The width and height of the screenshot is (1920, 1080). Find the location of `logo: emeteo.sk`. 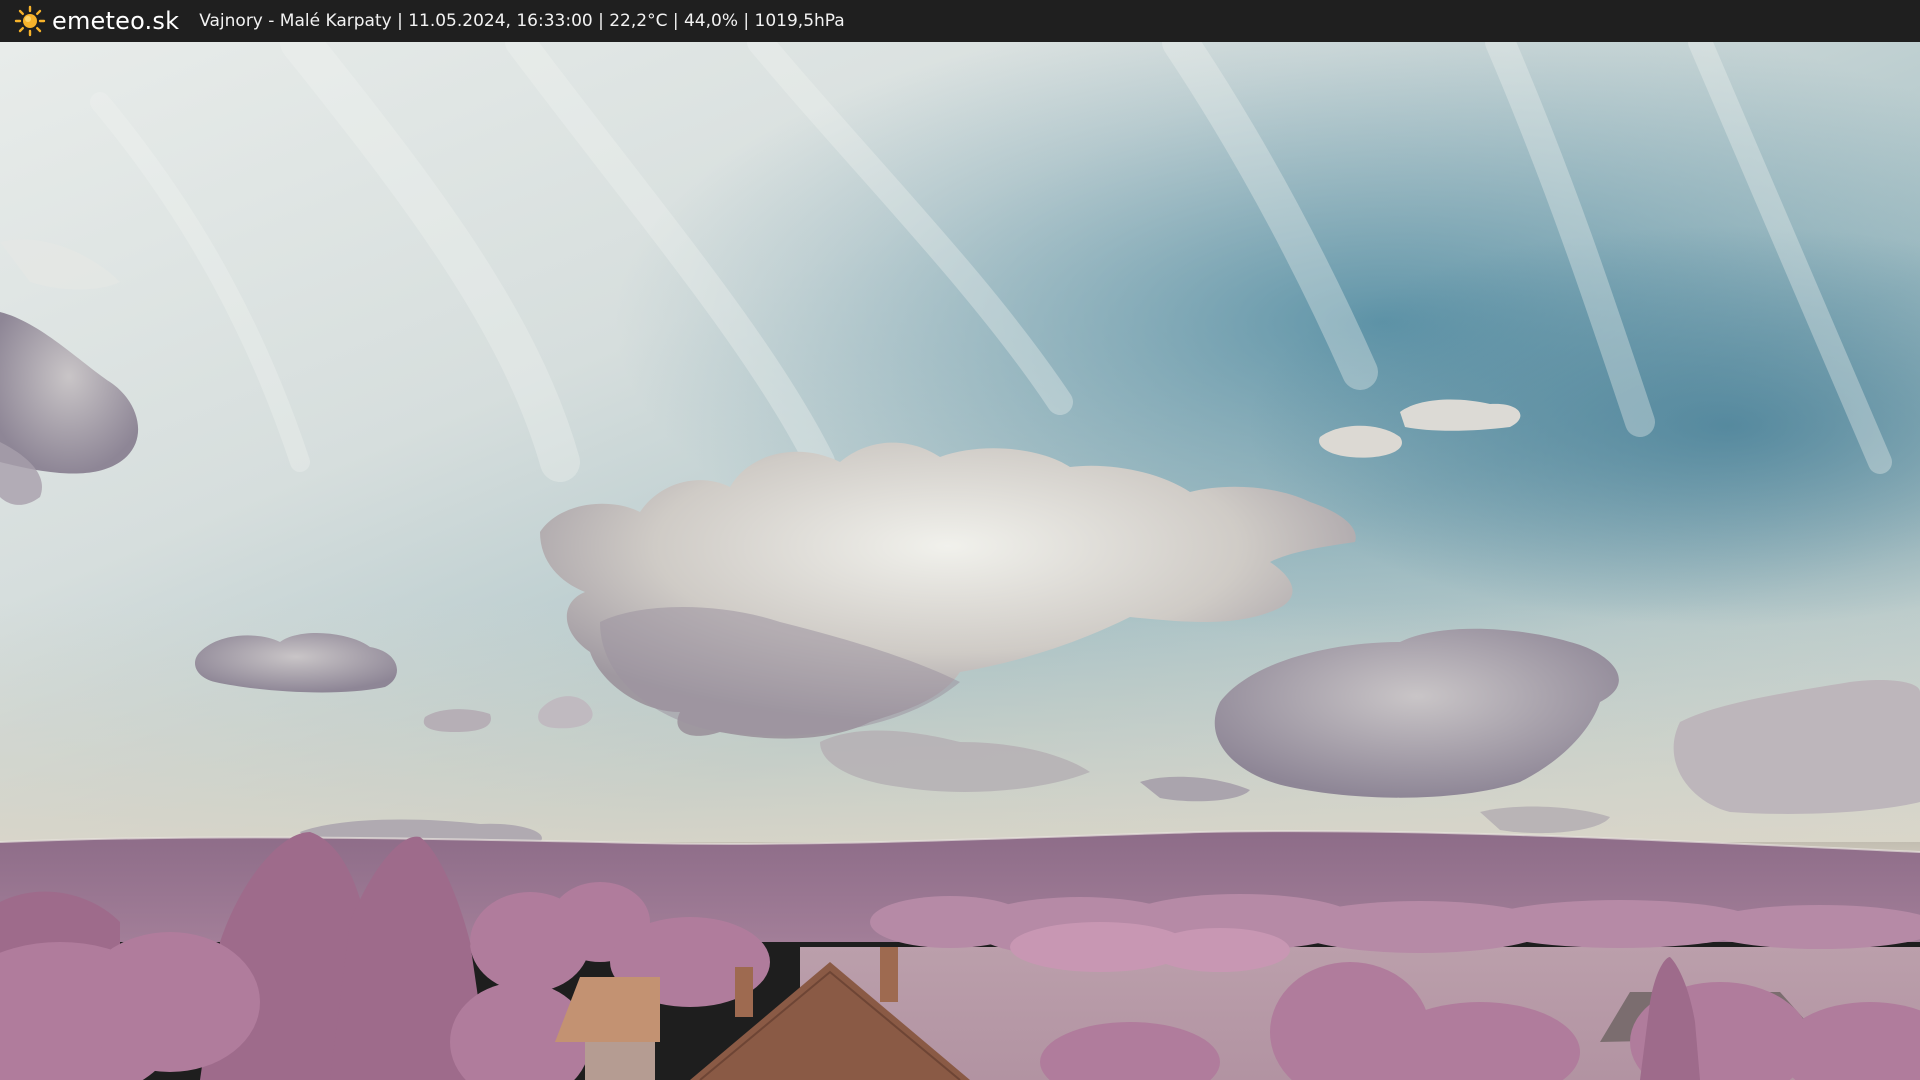

logo: emeteo.sk is located at coordinates (96, 21).